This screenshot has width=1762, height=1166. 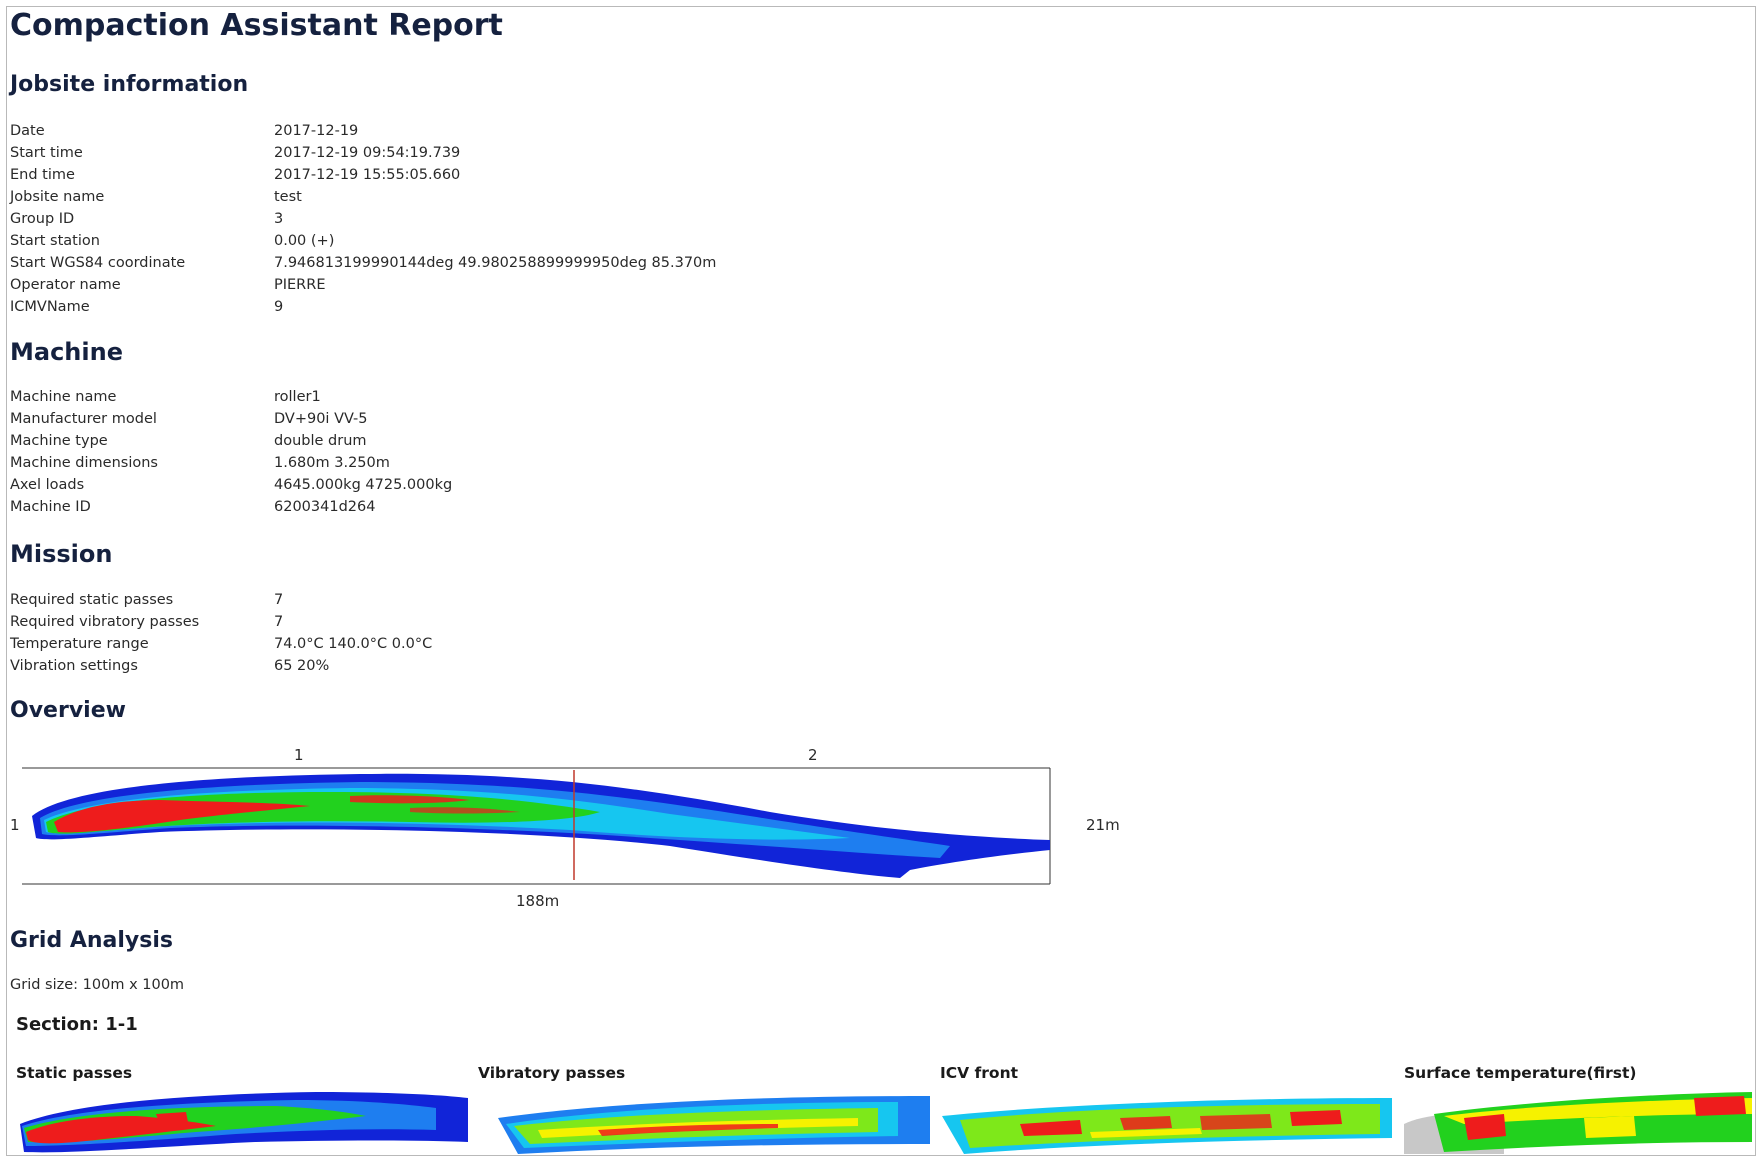 I want to click on thumb-icv-front, so click(x=1167, y=1126).